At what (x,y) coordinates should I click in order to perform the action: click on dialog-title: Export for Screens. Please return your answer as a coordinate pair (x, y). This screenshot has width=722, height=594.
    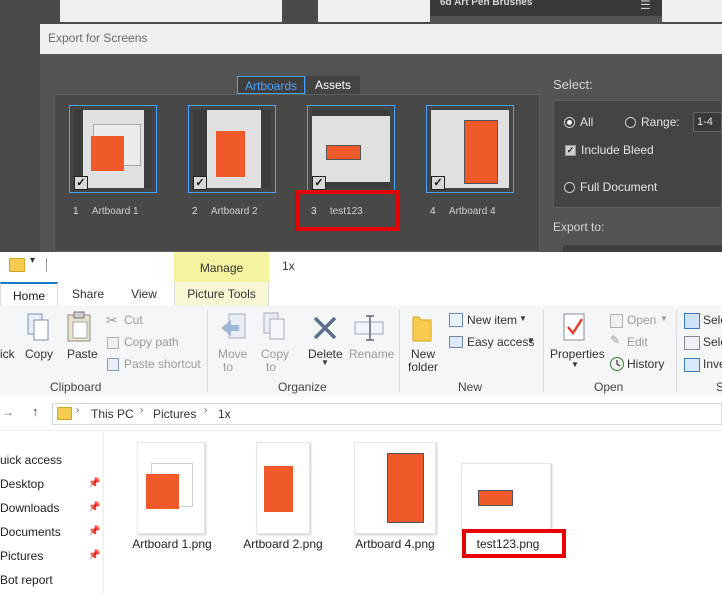
    Looking at the image, I should click on (98, 38).